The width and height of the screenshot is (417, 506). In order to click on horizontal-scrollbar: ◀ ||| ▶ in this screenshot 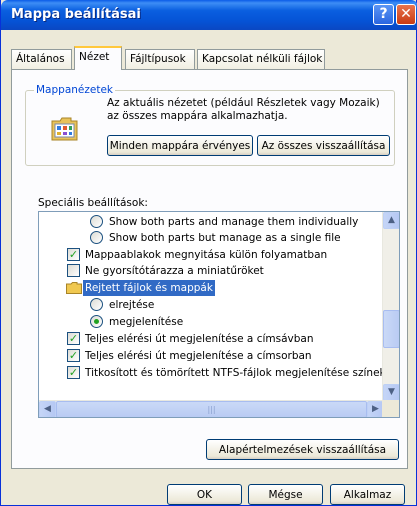, I will do `click(211, 408)`.